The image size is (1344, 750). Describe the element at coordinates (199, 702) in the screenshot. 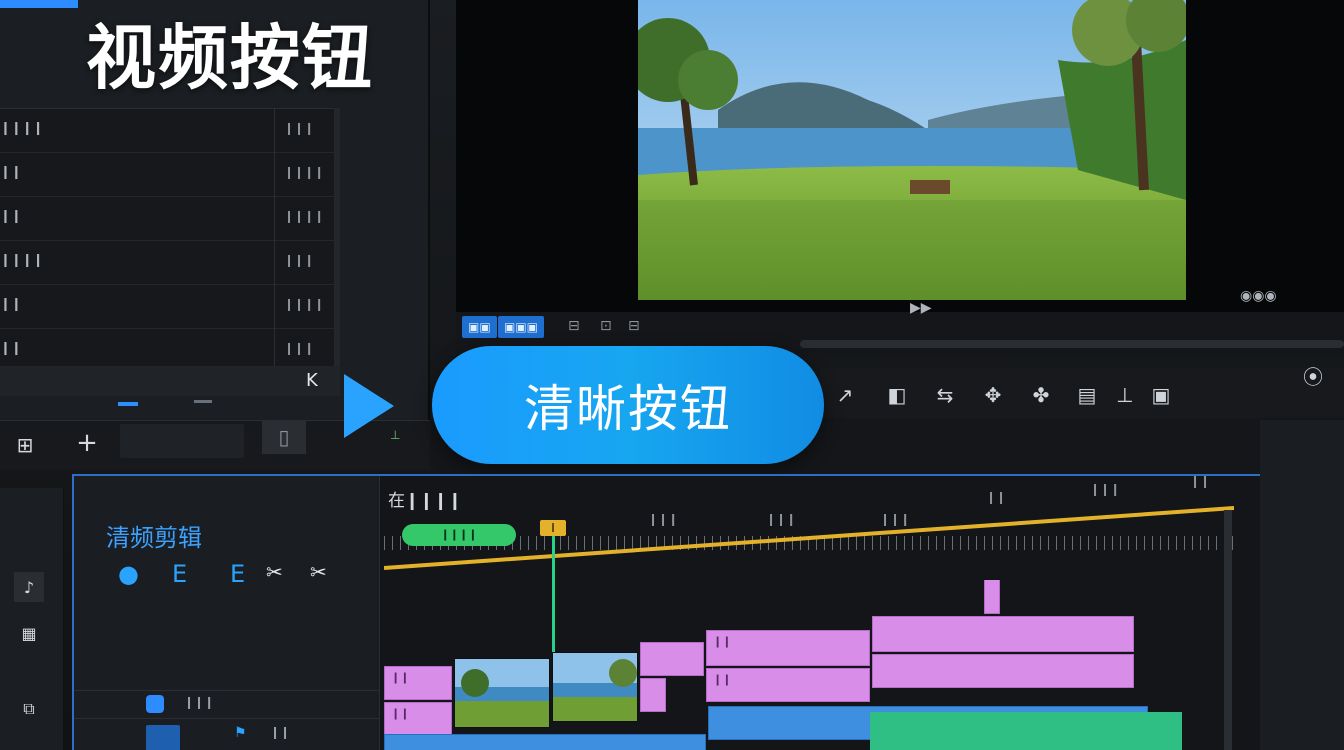

I see `track-label: ❙❙❙` at that location.